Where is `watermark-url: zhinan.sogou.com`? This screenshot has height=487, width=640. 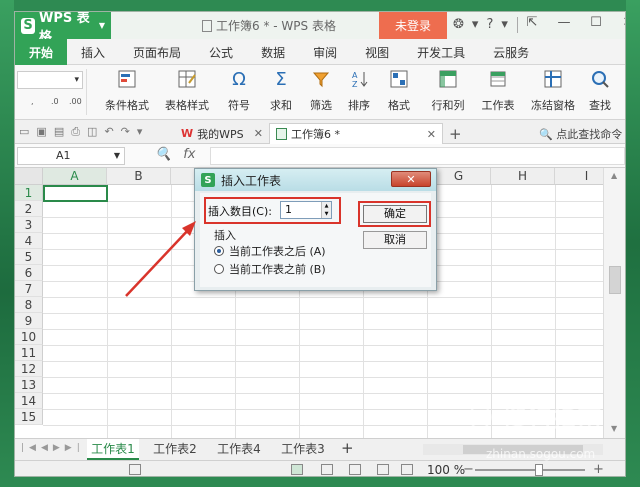
watermark-url: zhinan.sogou.com is located at coordinates (541, 454).